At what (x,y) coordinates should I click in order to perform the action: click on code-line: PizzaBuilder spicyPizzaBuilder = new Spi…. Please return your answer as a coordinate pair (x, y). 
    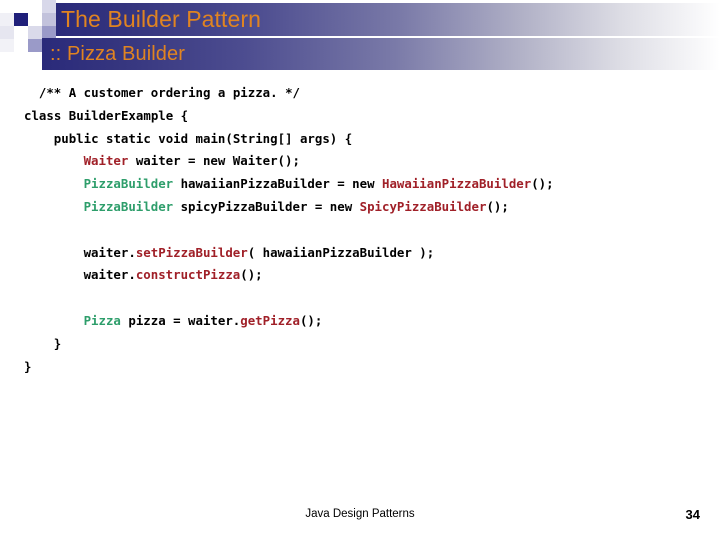
    Looking at the image, I should click on (360, 207).